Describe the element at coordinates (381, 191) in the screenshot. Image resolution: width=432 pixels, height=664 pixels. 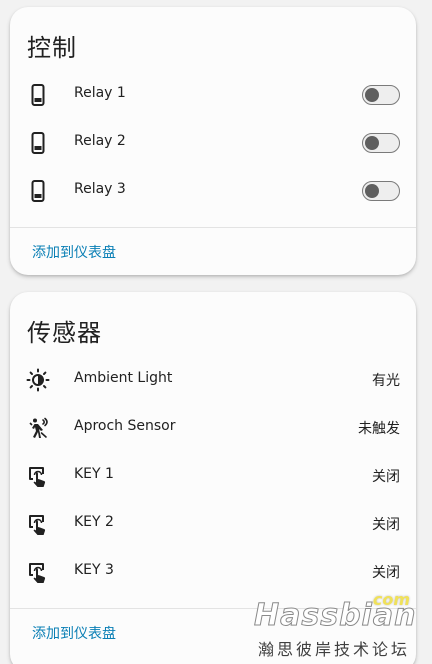
I see `relay-3-toggle` at that location.